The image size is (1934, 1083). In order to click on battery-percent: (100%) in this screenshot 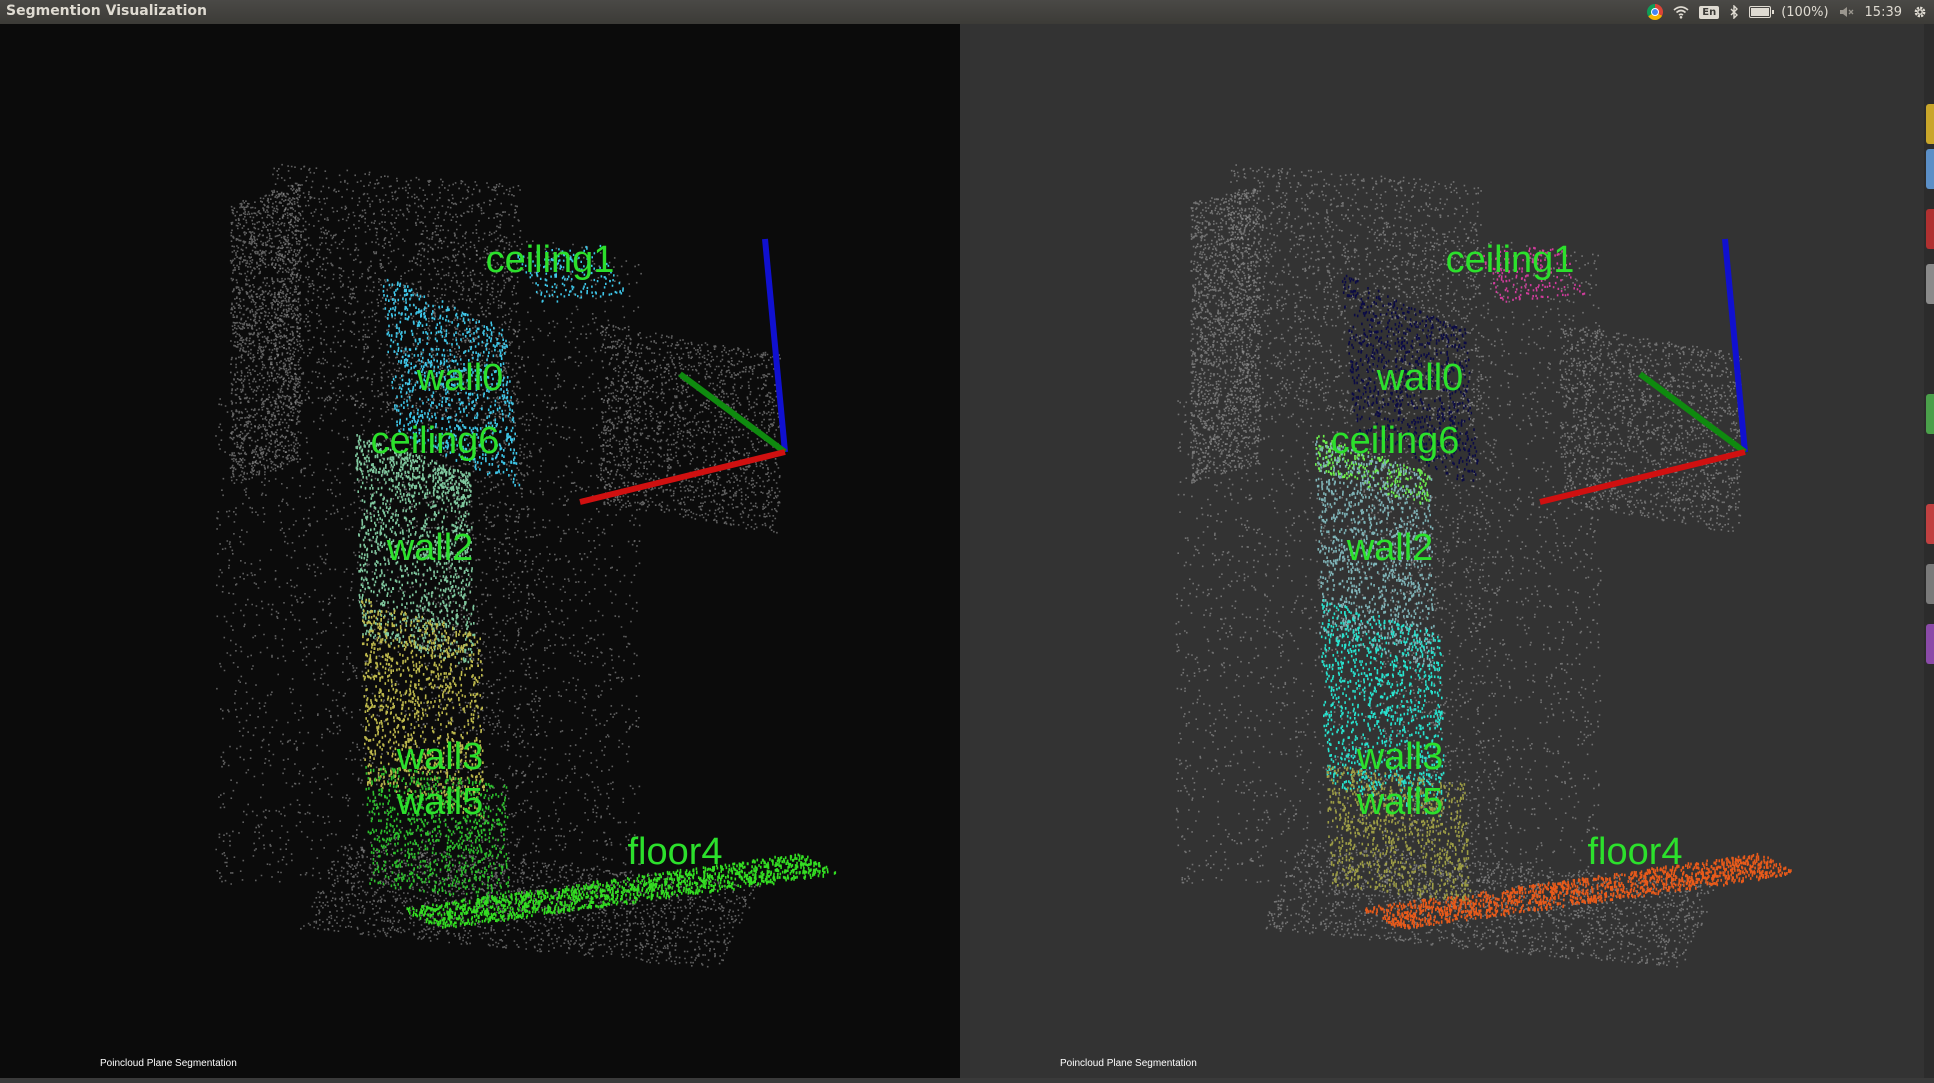, I will do `click(1805, 12)`.